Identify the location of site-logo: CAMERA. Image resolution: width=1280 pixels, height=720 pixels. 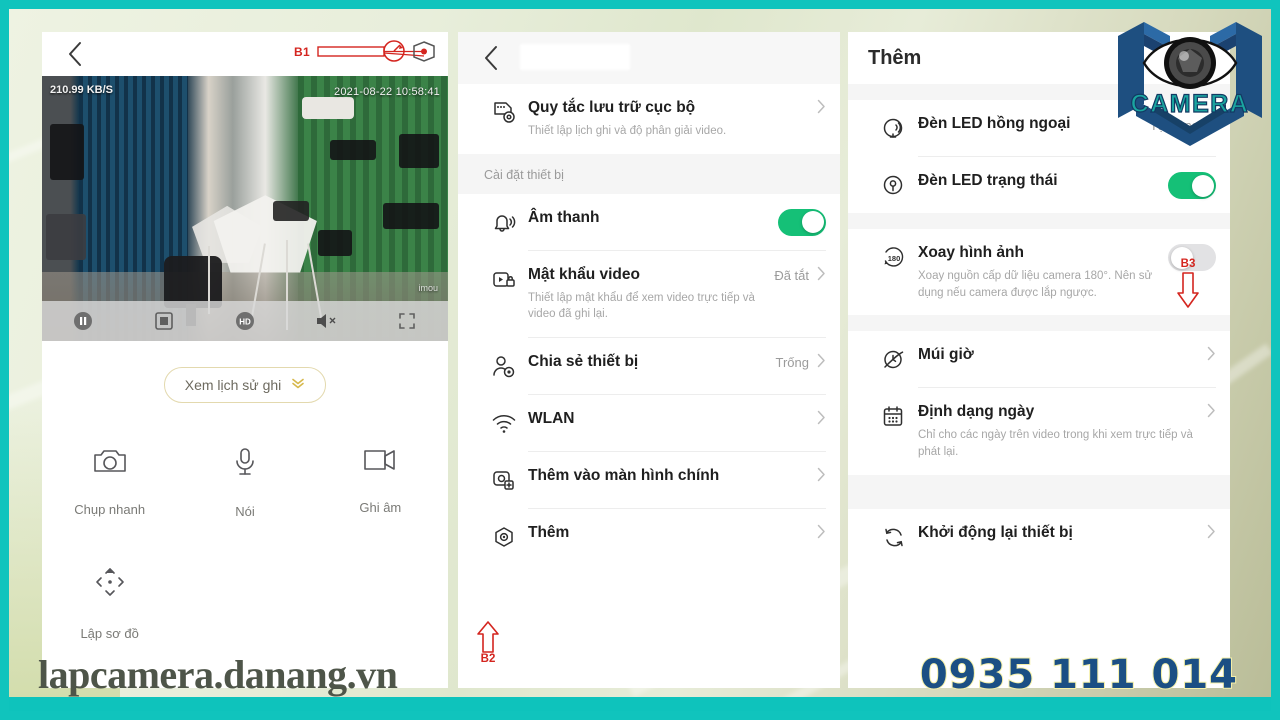
(1190, 77).